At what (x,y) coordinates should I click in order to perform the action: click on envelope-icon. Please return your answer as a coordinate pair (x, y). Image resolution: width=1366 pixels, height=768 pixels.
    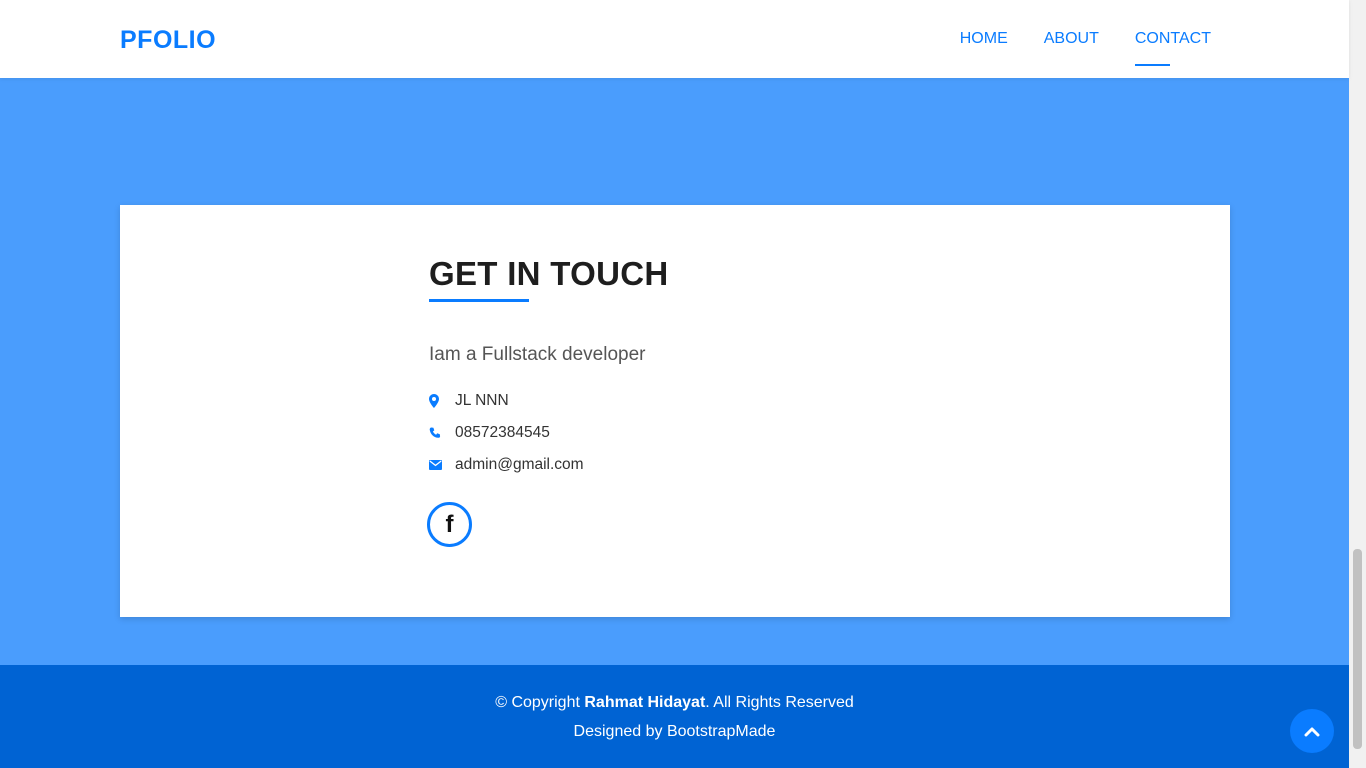
    Looking at the image, I should click on (439, 465).